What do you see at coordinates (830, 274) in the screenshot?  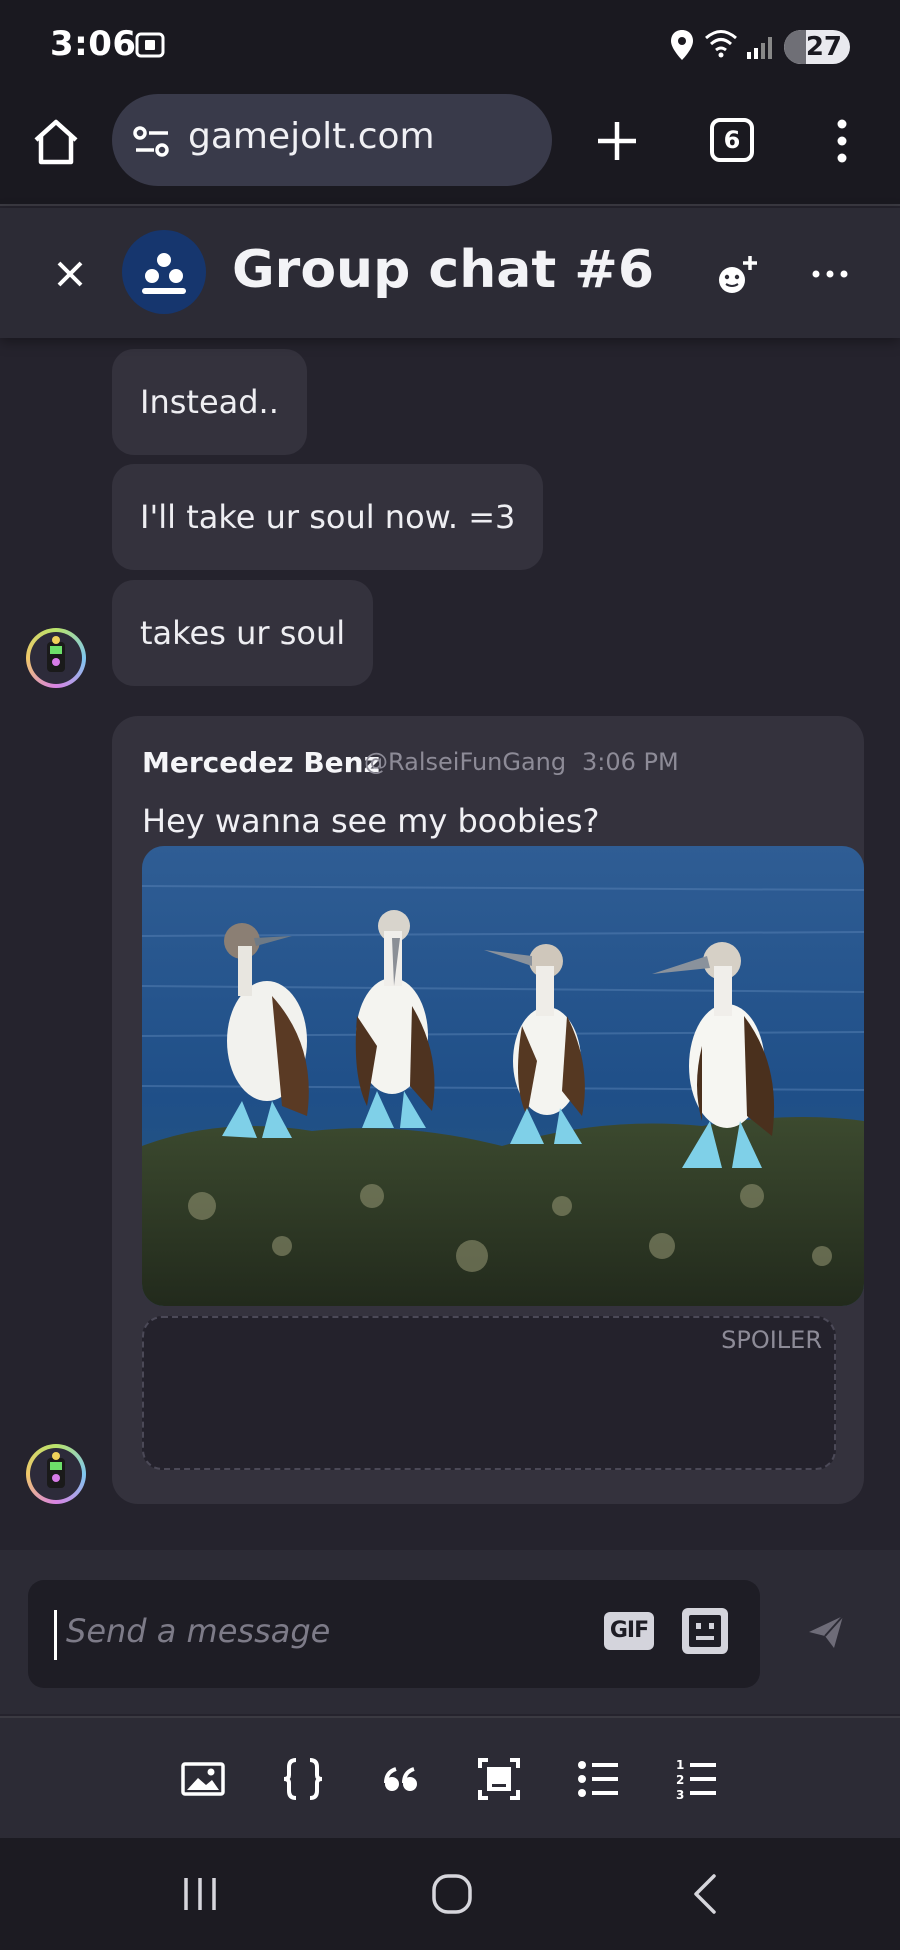 I see `more-options-icon` at bounding box center [830, 274].